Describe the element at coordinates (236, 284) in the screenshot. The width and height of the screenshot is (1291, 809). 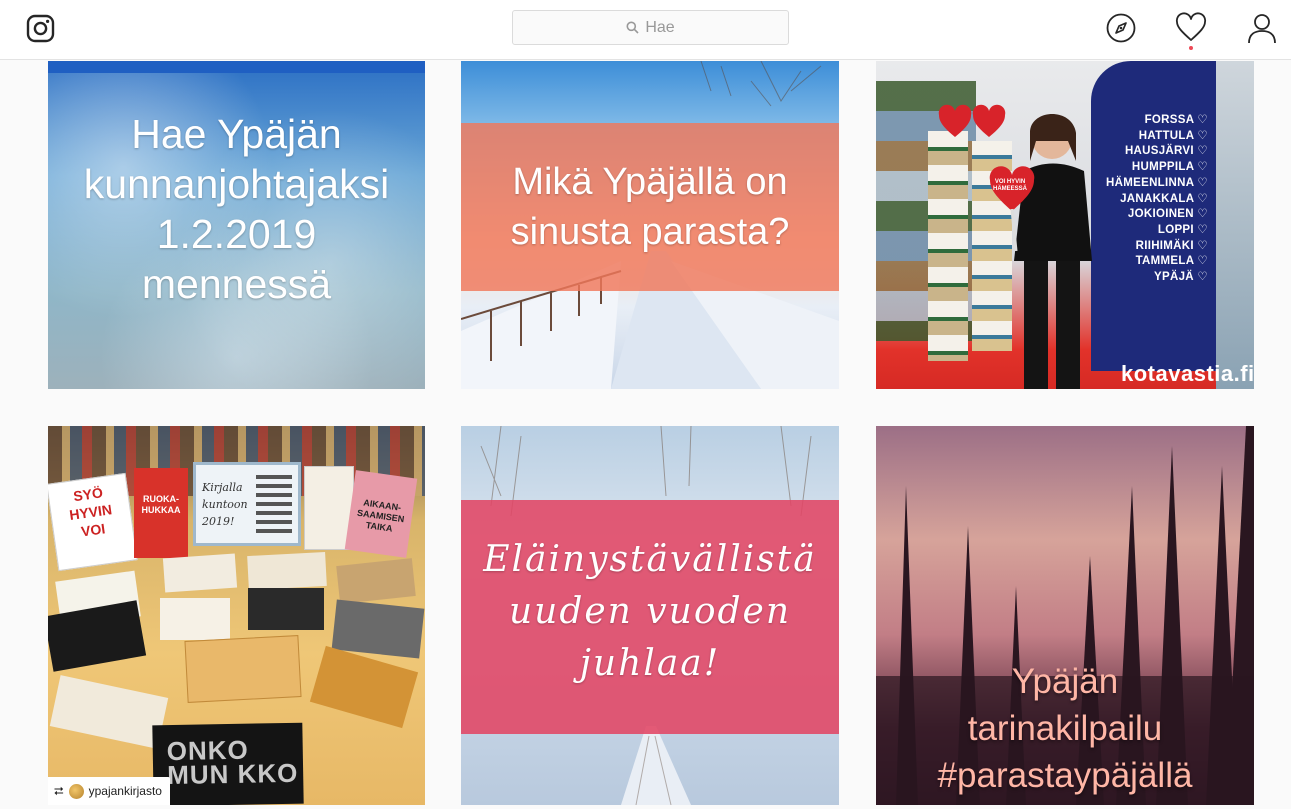
I see `caption-line: mennessä` at that location.